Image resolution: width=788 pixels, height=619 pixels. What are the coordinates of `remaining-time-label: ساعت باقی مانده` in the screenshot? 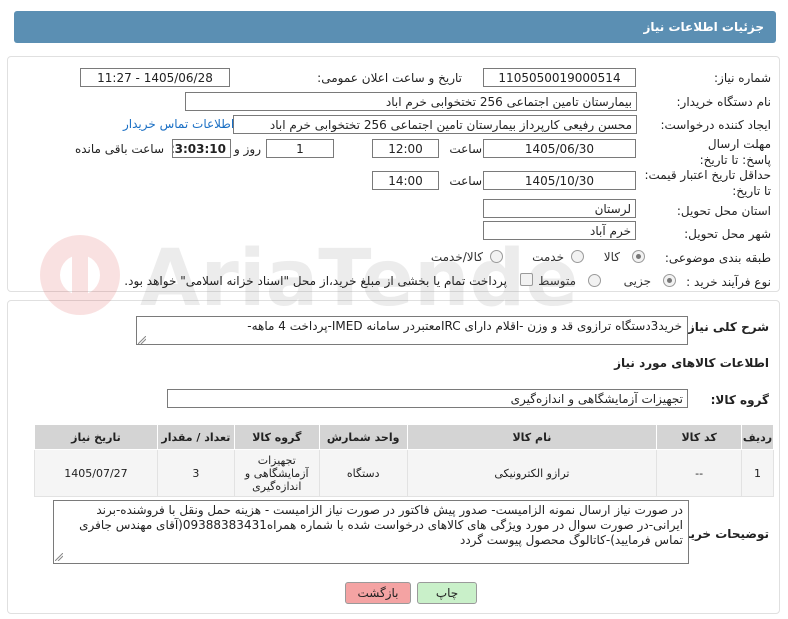 It's located at (119, 149).